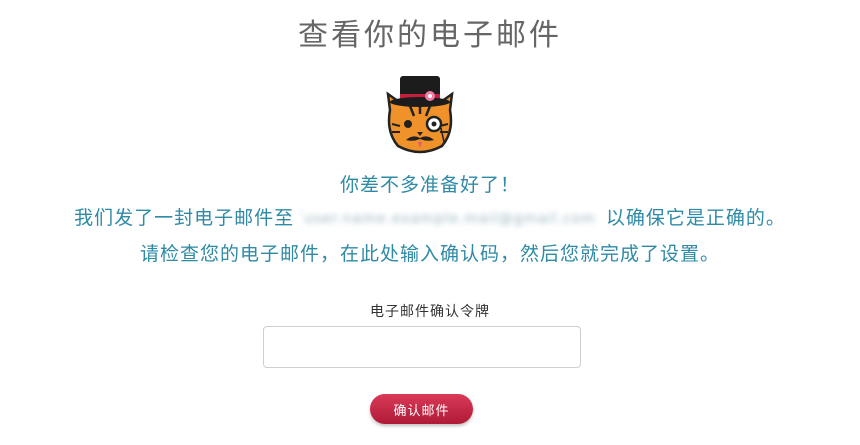 The image size is (860, 445). Describe the element at coordinates (695, 218) in the screenshot. I see `email-sent-suffix: 以确保它是正确的。` at that location.